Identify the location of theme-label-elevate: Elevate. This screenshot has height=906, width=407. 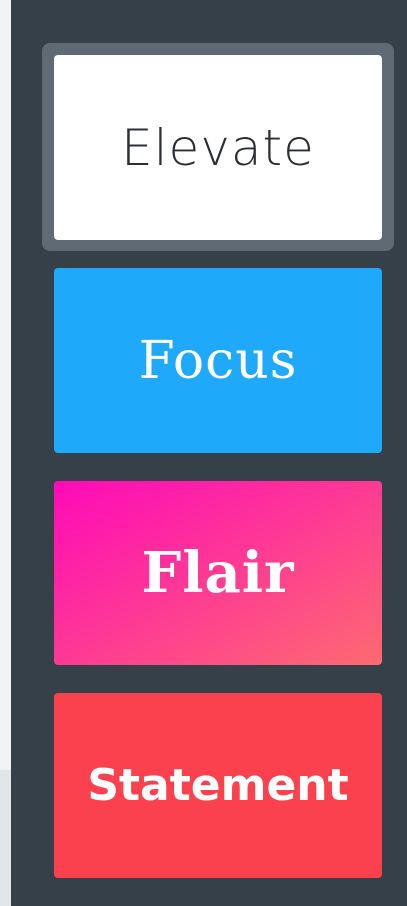
(218, 147).